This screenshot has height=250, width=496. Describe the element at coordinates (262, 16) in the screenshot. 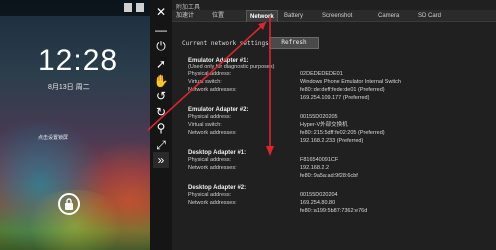

I see `tab-network: Network` at that location.